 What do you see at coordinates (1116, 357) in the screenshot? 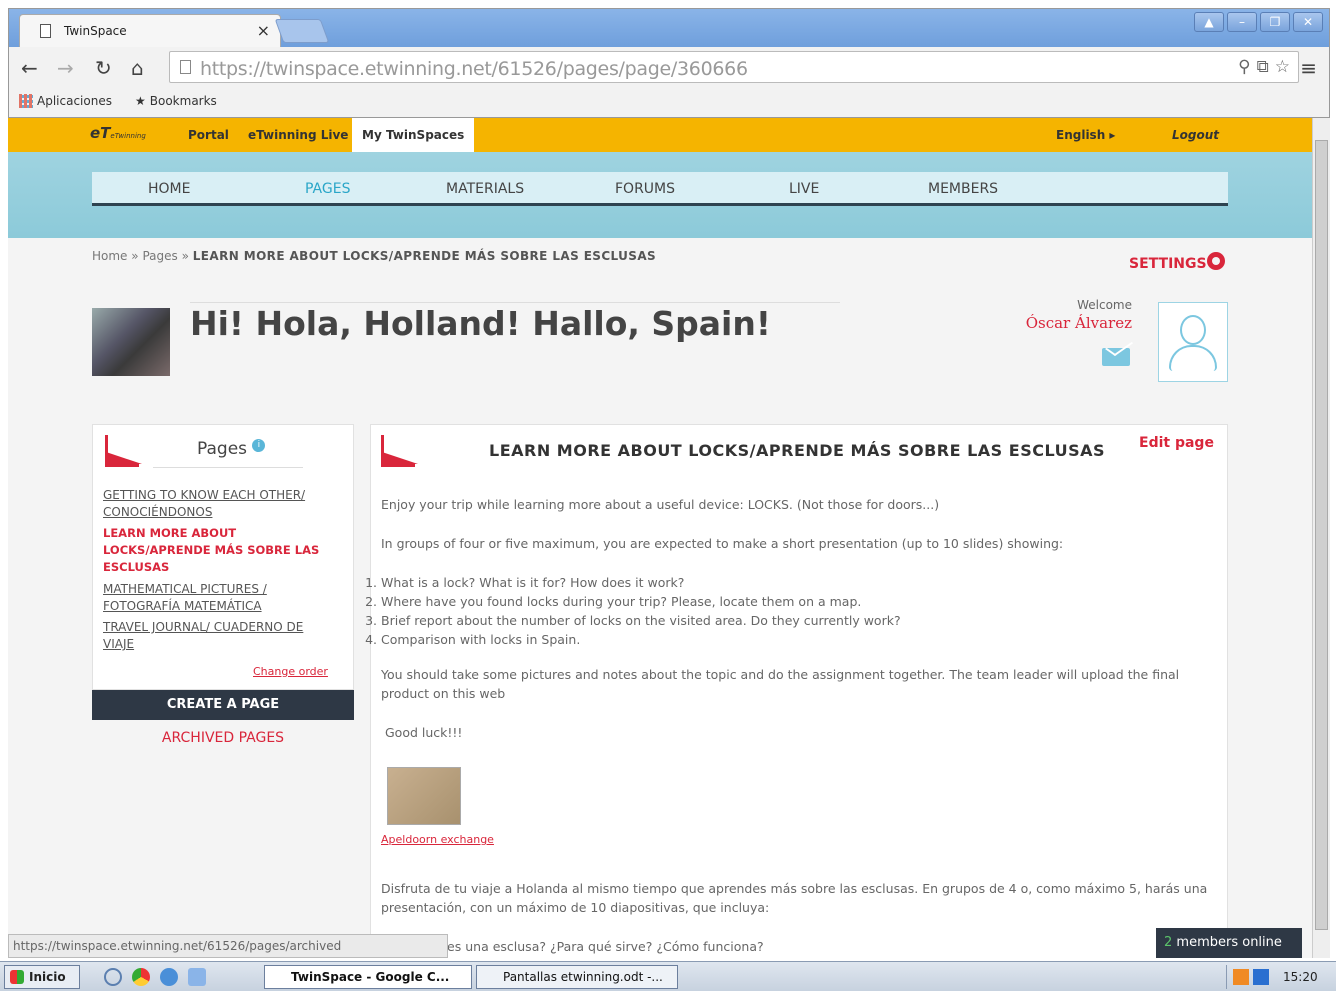
I see `mail-icon` at bounding box center [1116, 357].